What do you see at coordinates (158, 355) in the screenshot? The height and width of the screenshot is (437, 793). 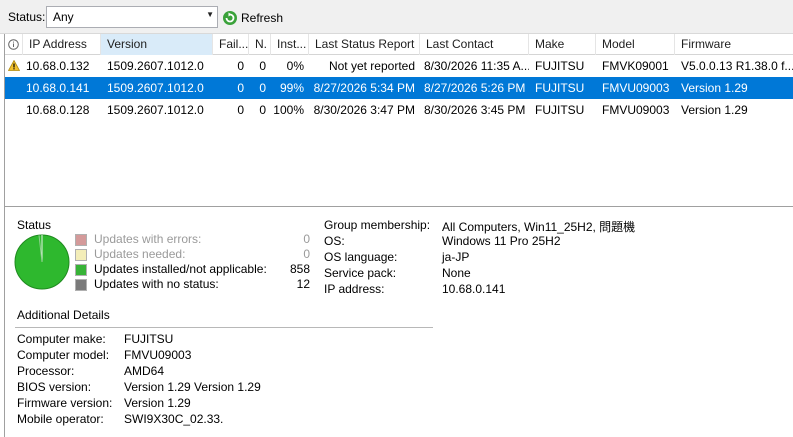 I see `detail-value-computer-model: FMVU09003` at bounding box center [158, 355].